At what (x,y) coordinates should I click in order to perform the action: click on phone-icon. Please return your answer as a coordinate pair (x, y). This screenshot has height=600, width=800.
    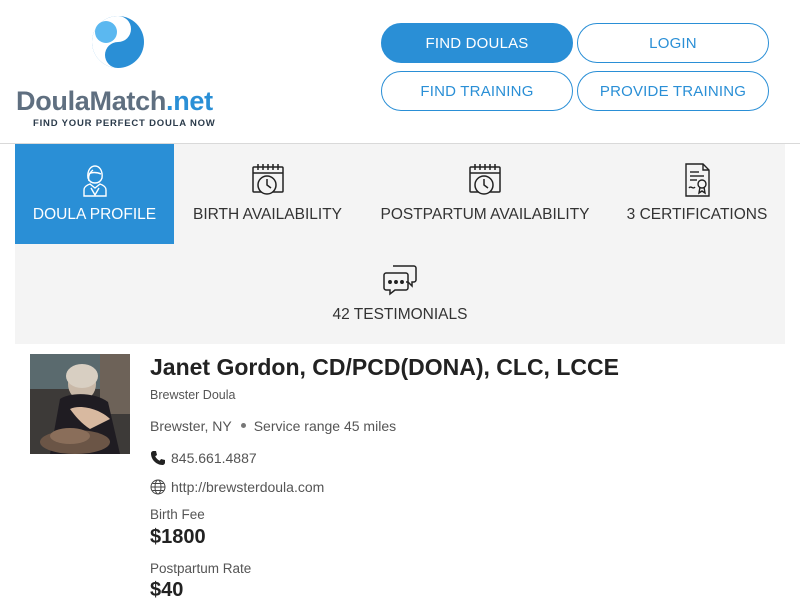
    Looking at the image, I should click on (158, 458).